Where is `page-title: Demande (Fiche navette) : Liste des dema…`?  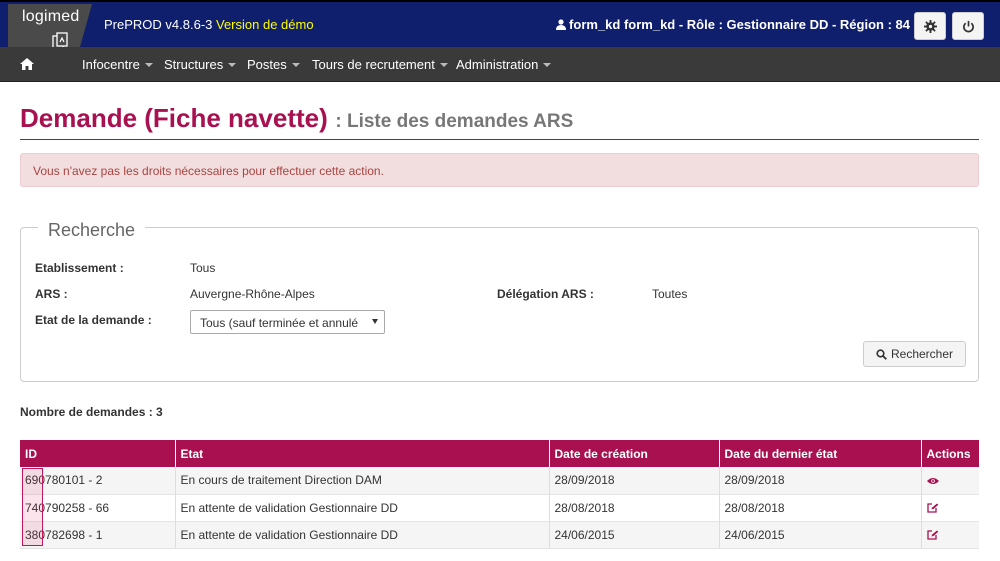 page-title: Demande (Fiche navette) : Liste des dema… is located at coordinates (296, 118).